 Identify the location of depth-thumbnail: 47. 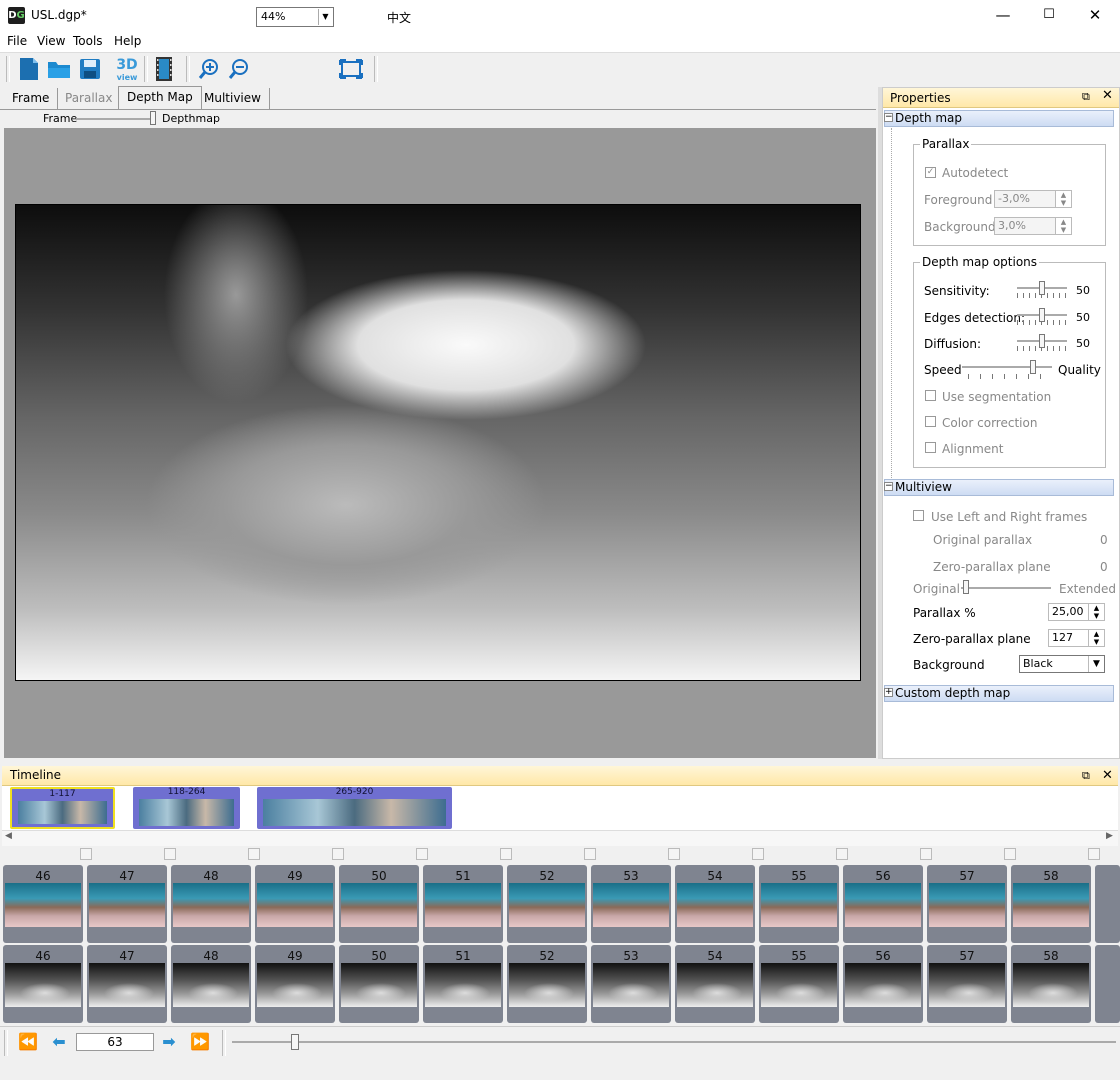
(127, 984).